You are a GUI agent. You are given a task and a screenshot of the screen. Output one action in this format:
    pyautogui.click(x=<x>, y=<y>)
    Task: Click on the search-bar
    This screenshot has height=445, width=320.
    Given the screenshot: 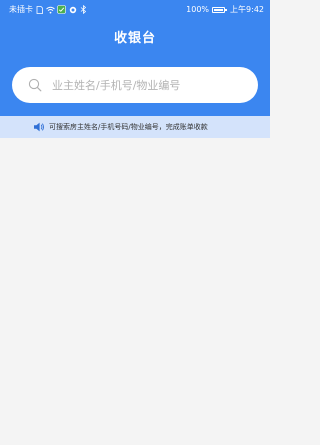 What is the action you would take?
    pyautogui.click(x=135, y=85)
    